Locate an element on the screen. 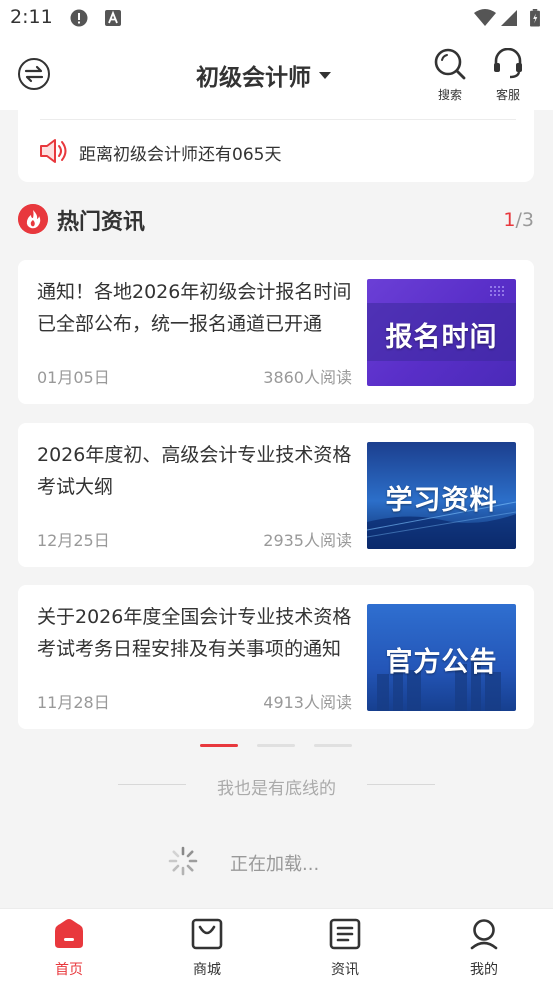  page-indicator: 1/3 is located at coordinates (518, 220).